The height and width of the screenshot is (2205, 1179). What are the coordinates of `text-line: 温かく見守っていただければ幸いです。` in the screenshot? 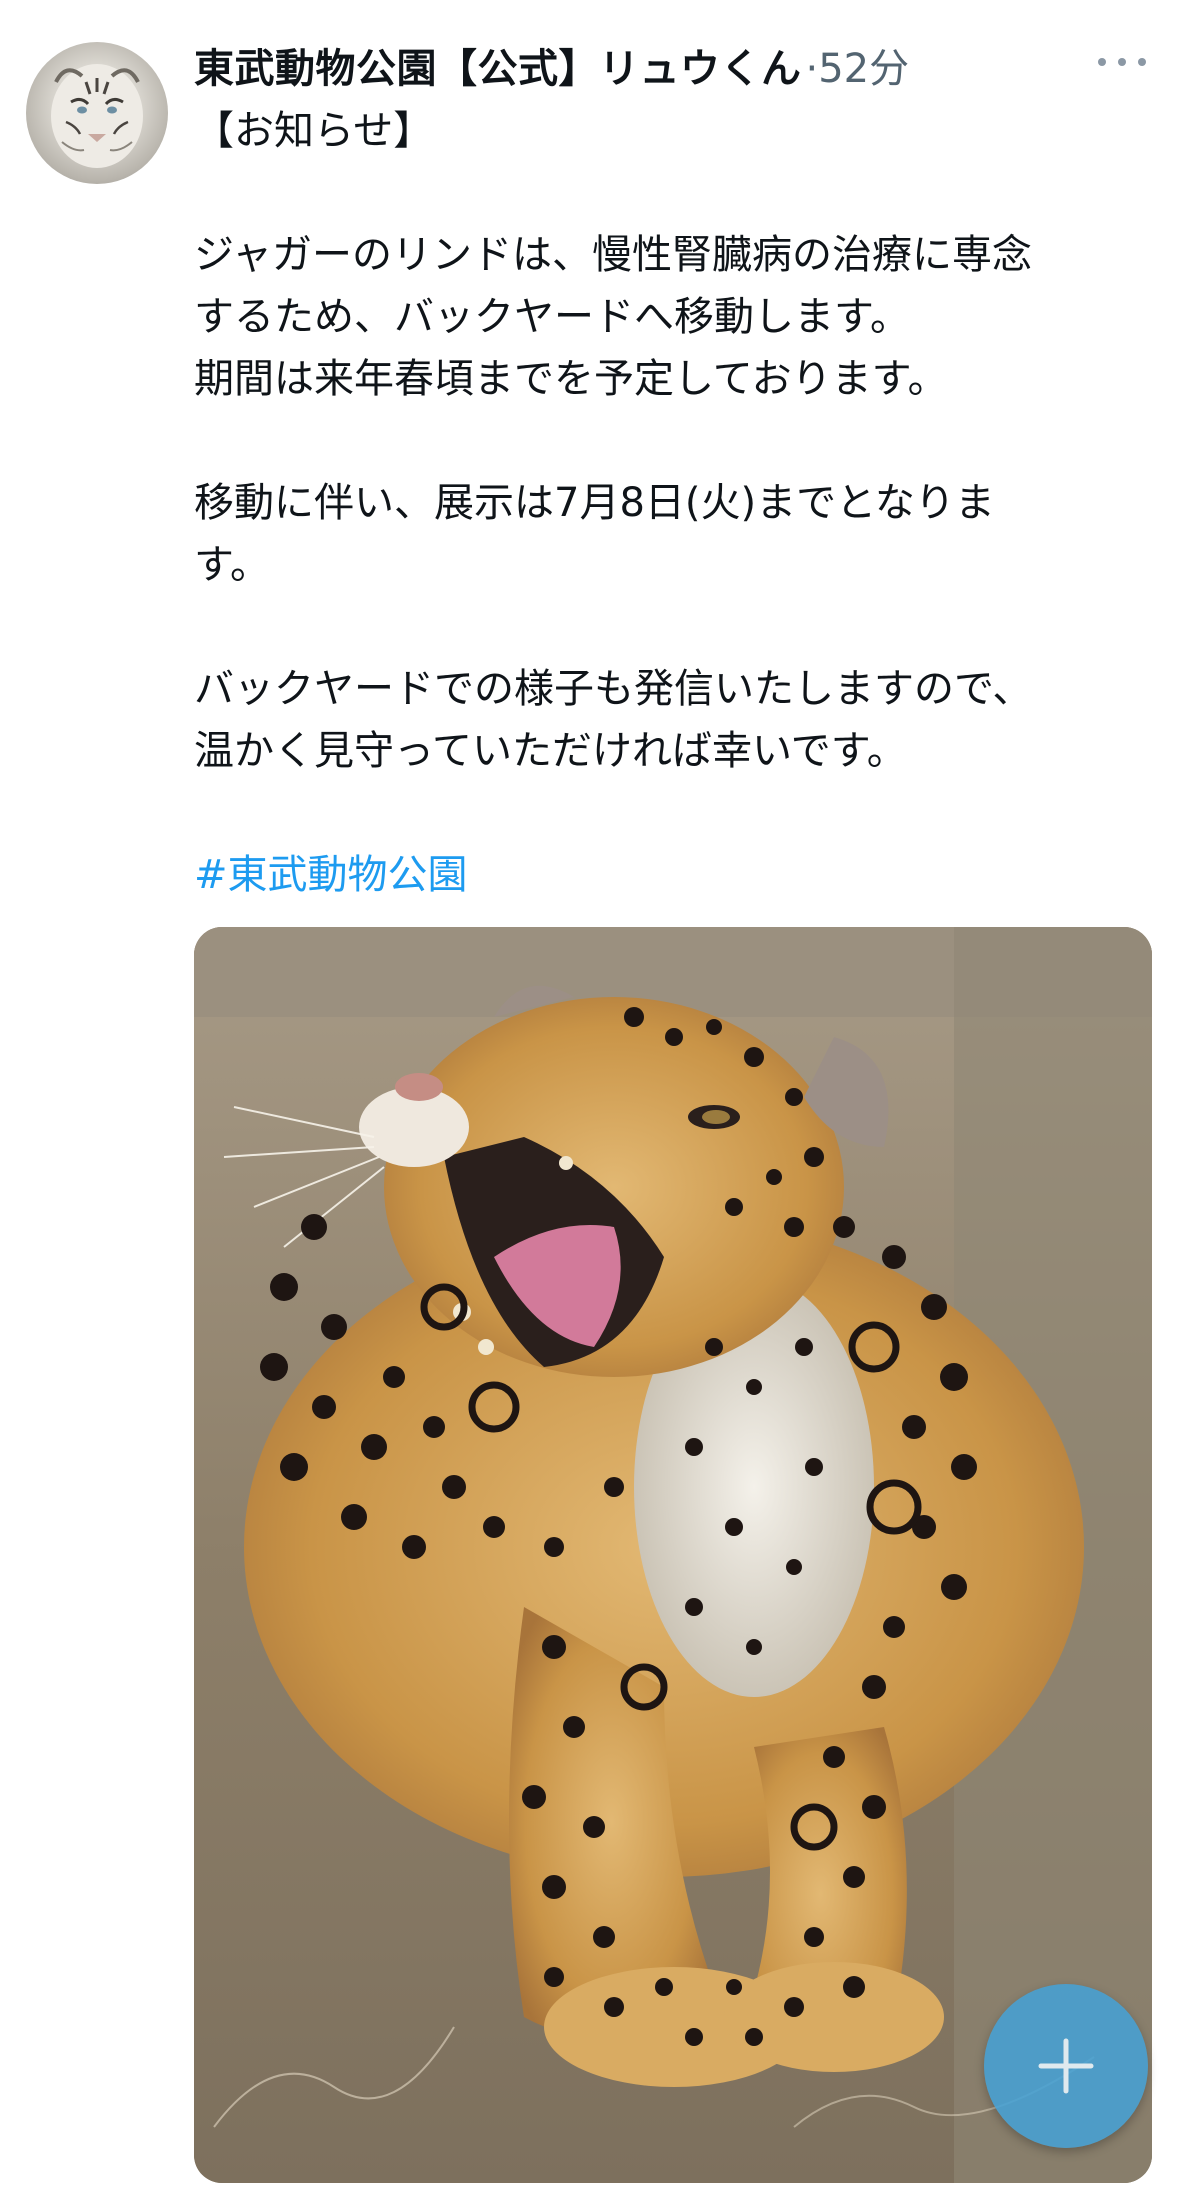 It's located at (550, 751).